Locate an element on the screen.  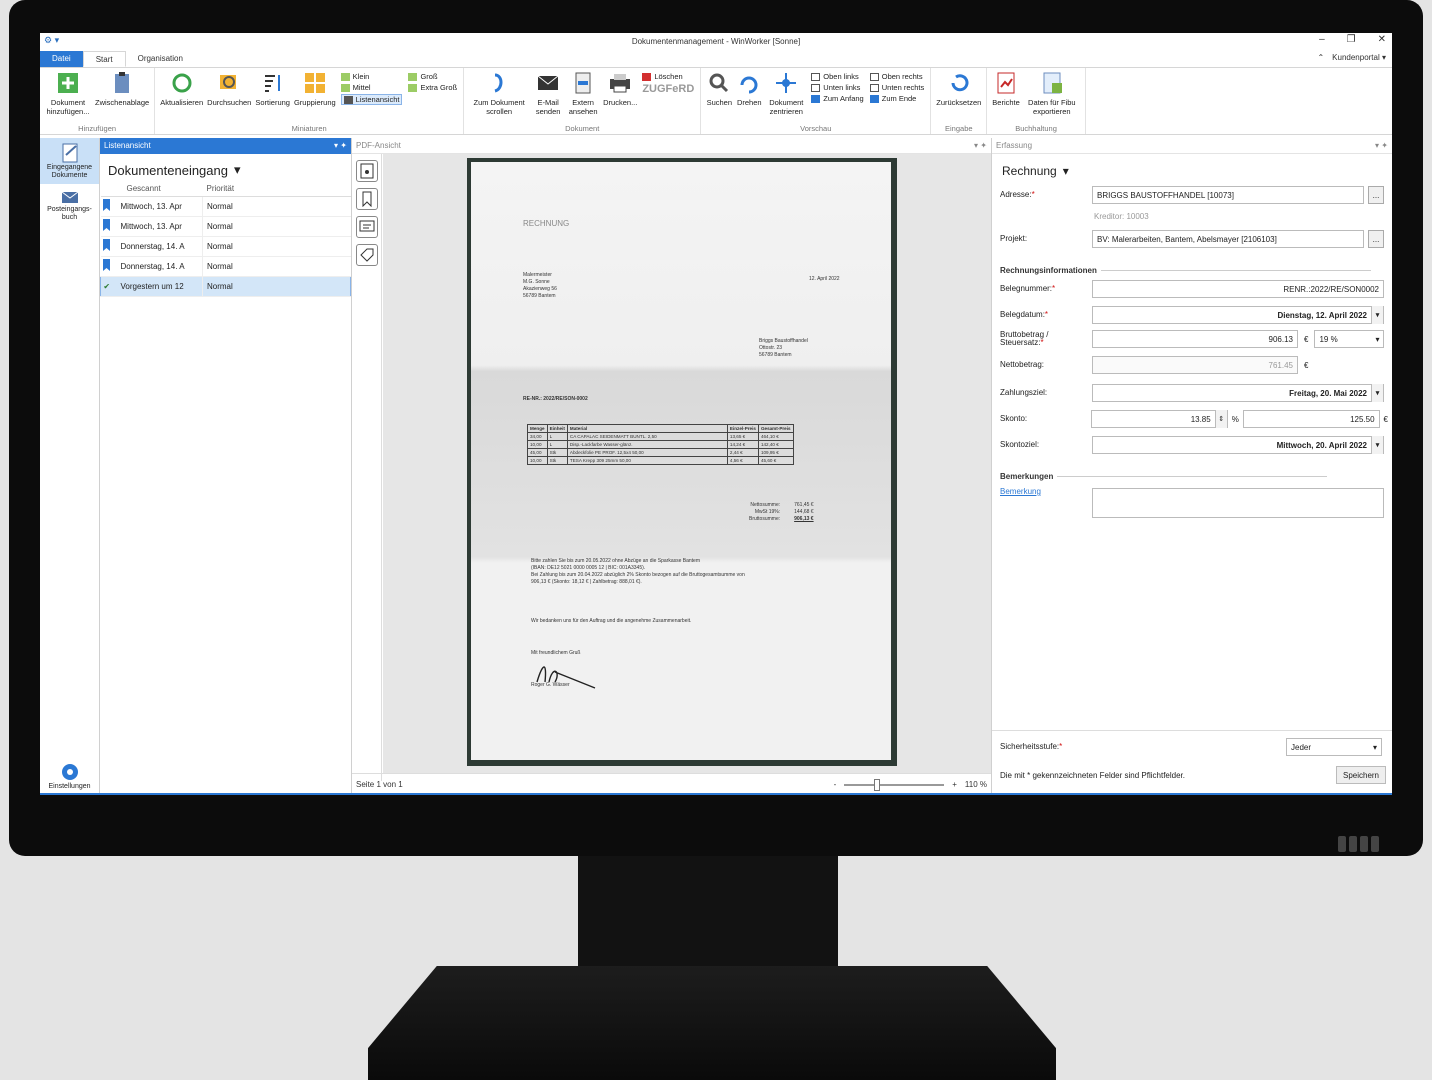
quick-access-toolbar: ⚙ ▾ is located at coordinates (51, 40).